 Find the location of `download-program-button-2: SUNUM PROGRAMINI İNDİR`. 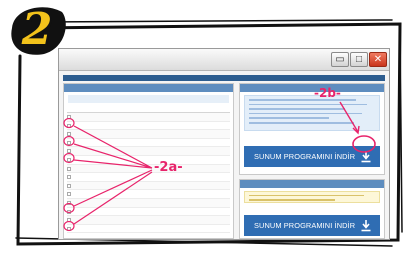

download-program-button-2: SUNUM PROGRAMINI İNDİR is located at coordinates (312, 225).